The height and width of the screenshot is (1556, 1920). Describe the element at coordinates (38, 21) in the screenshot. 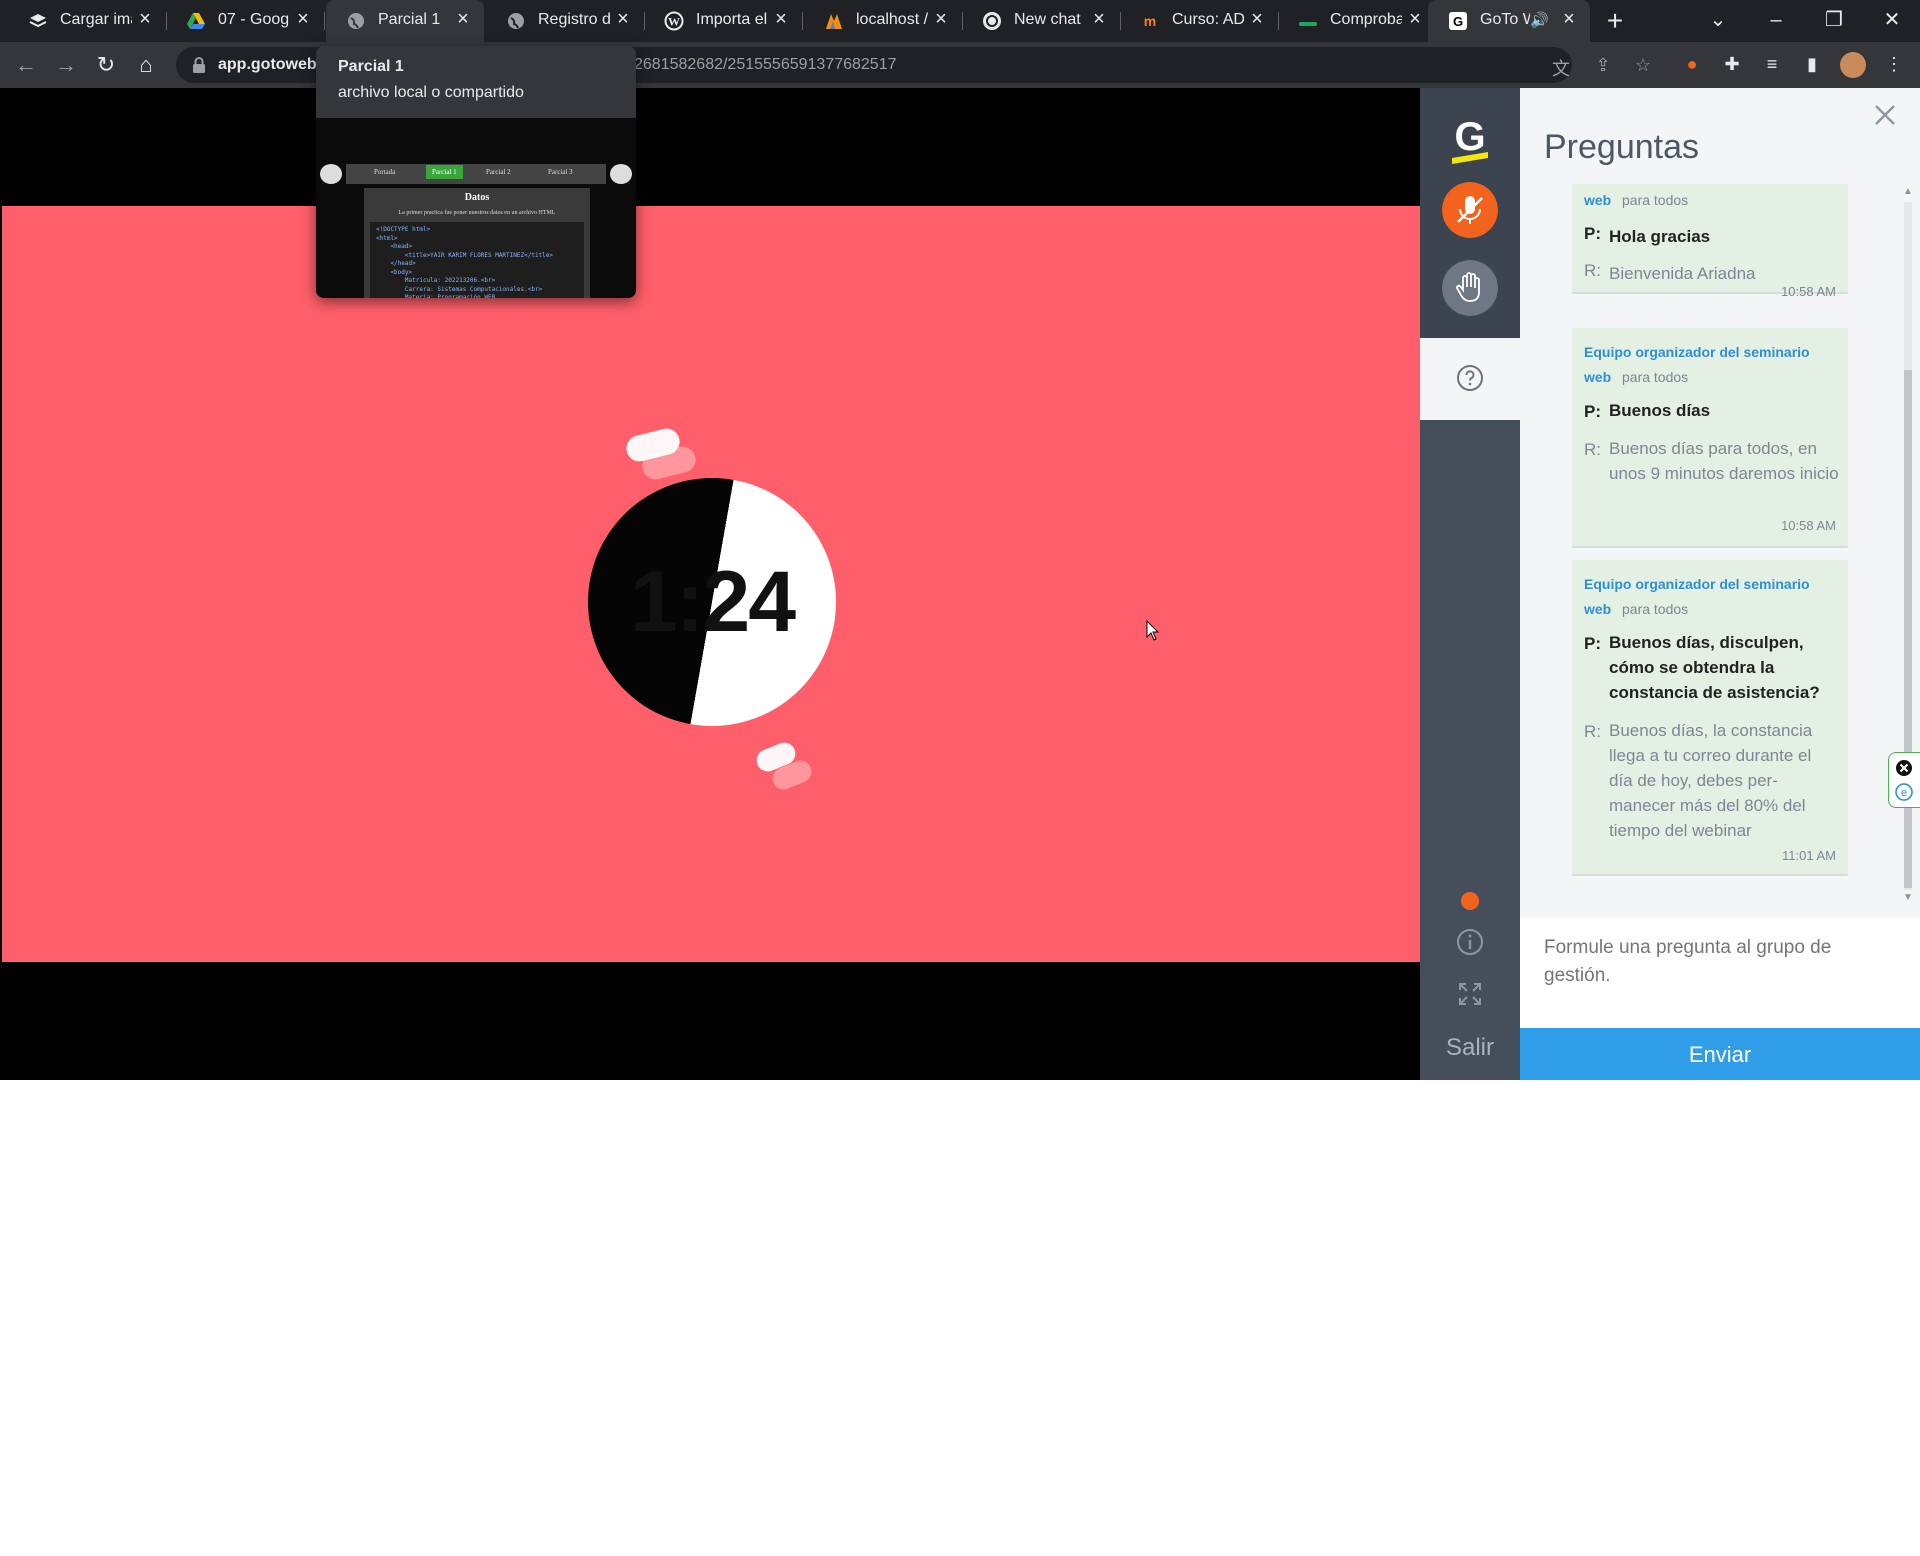

I see `stack-icon` at that location.